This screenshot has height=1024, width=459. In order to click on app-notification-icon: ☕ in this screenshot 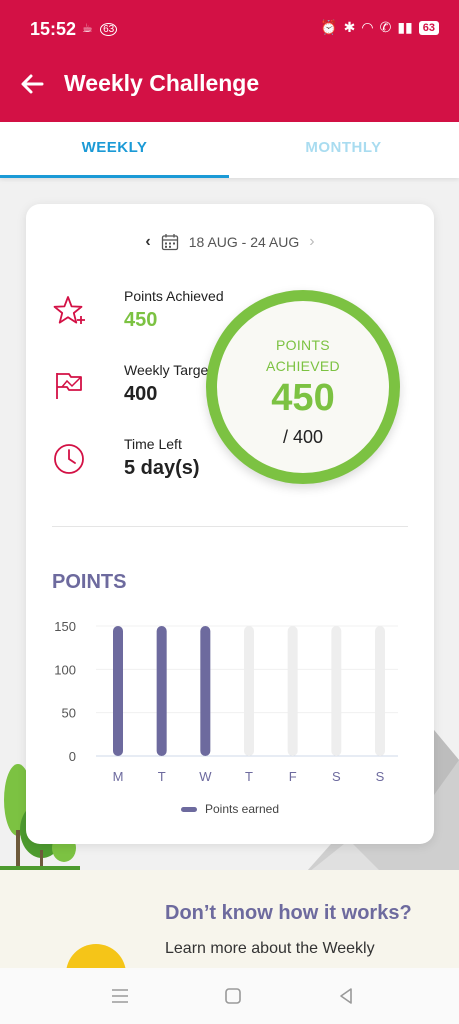, I will do `click(87, 28)`.